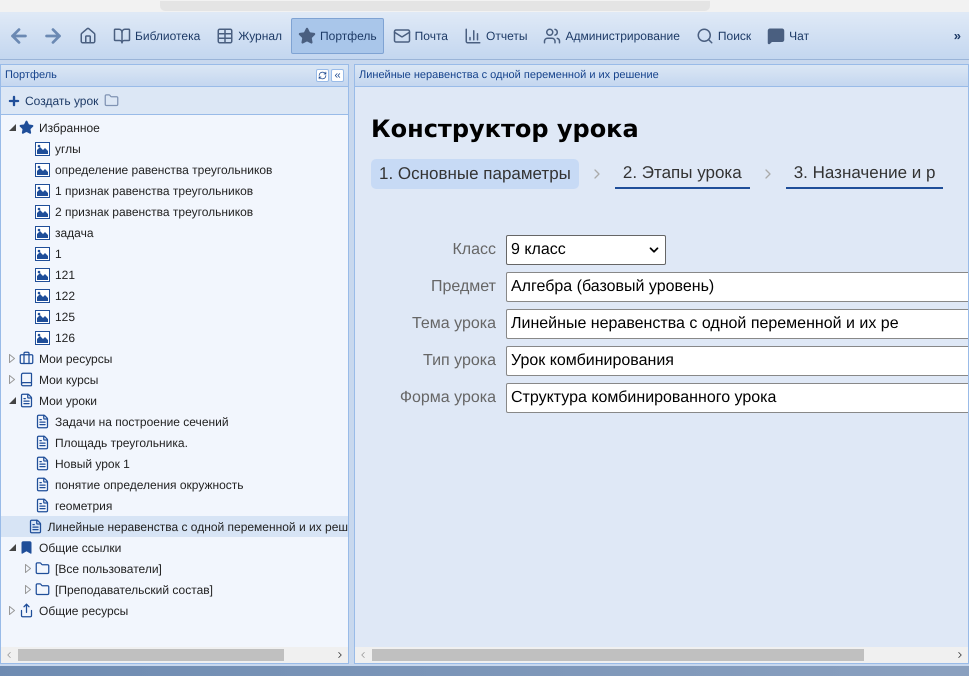 This screenshot has height=676, width=969. Describe the element at coordinates (723, 36) in the screenshot. I see `toolbar-button: Поиск` at that location.